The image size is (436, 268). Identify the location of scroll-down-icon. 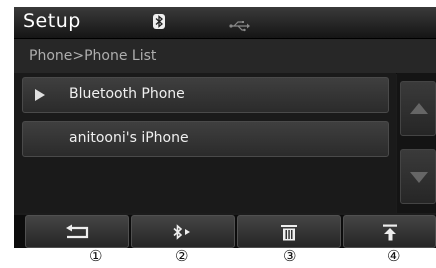
(419, 177).